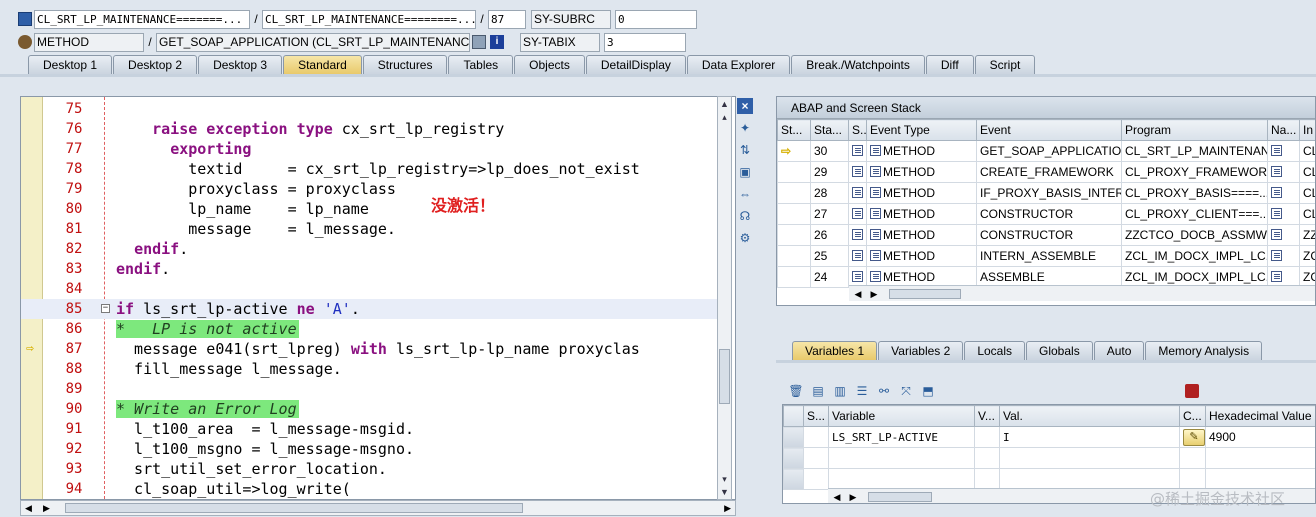 The image size is (1316, 517). I want to click on open-icon: ⬒, so click(928, 391).